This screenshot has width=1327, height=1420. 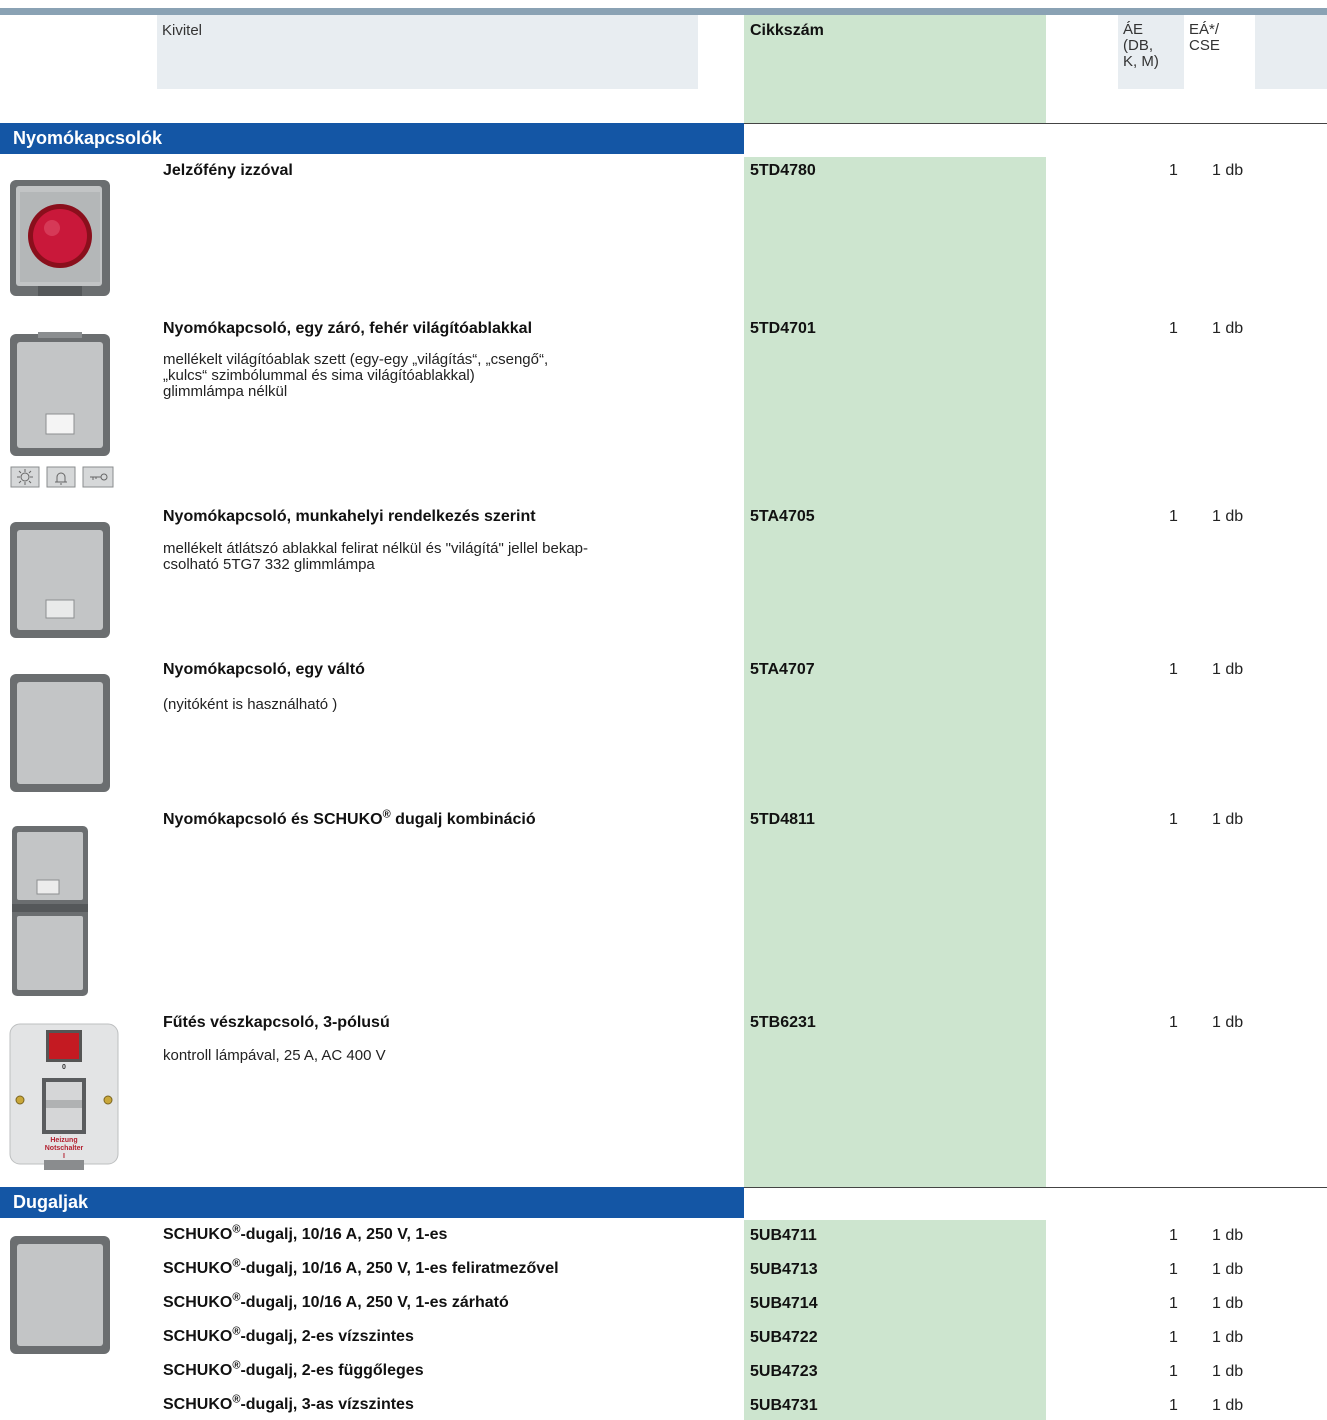 I want to click on header-cikkszam: Cikkszám, so click(x=787, y=30).